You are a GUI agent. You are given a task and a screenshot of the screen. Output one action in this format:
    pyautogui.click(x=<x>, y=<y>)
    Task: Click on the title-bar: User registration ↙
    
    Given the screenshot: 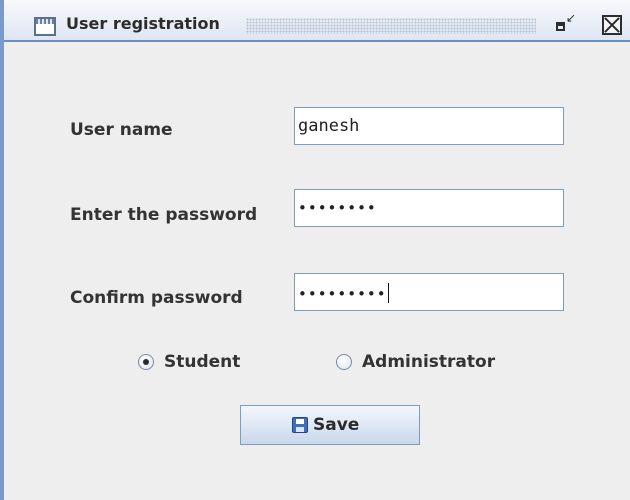 What is the action you would take?
    pyautogui.click(x=317, y=21)
    